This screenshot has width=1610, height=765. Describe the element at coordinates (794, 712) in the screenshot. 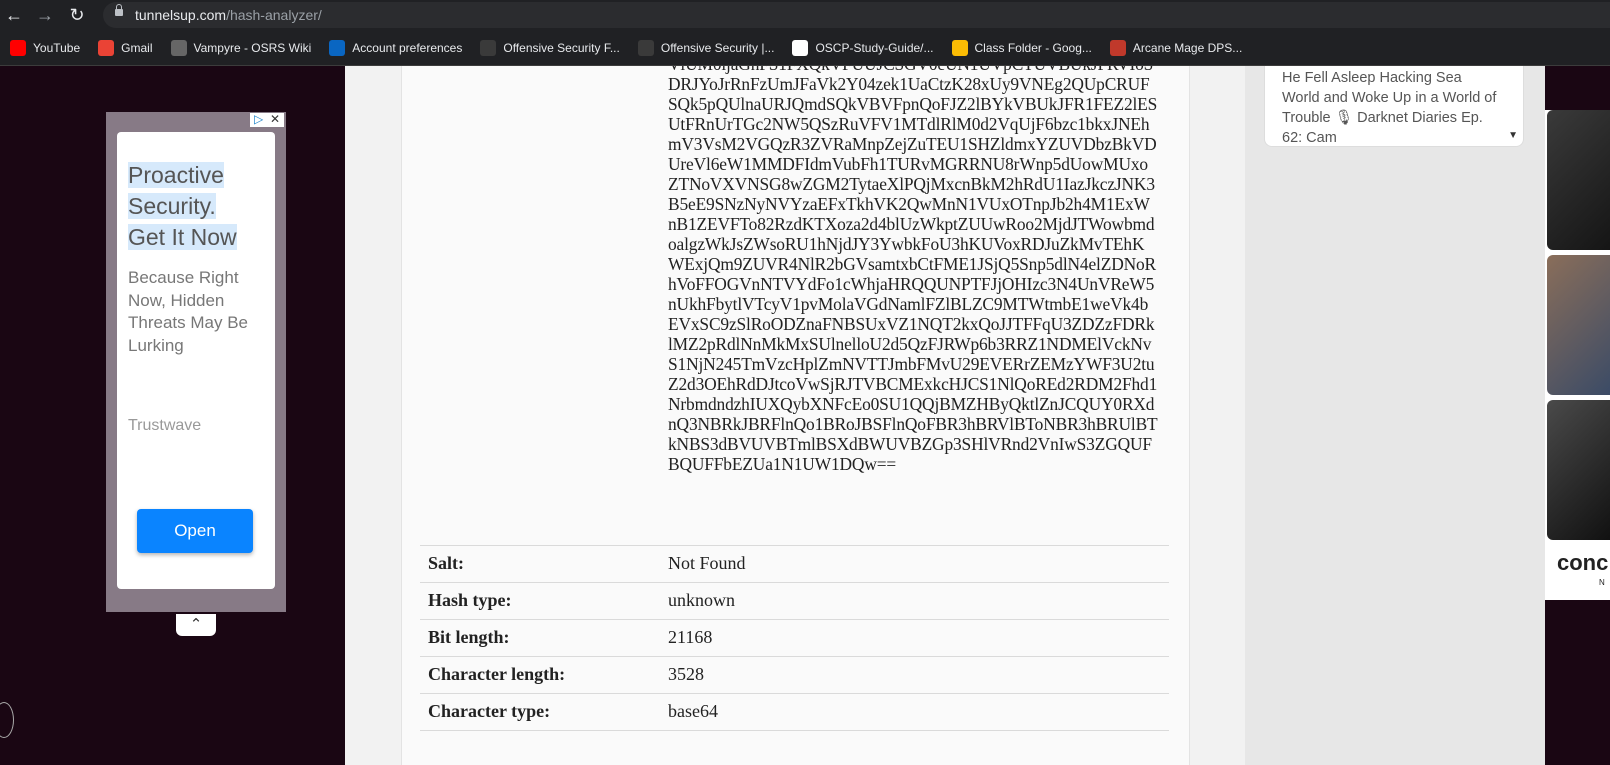

I see `character-type-row: Character type: base64` at that location.